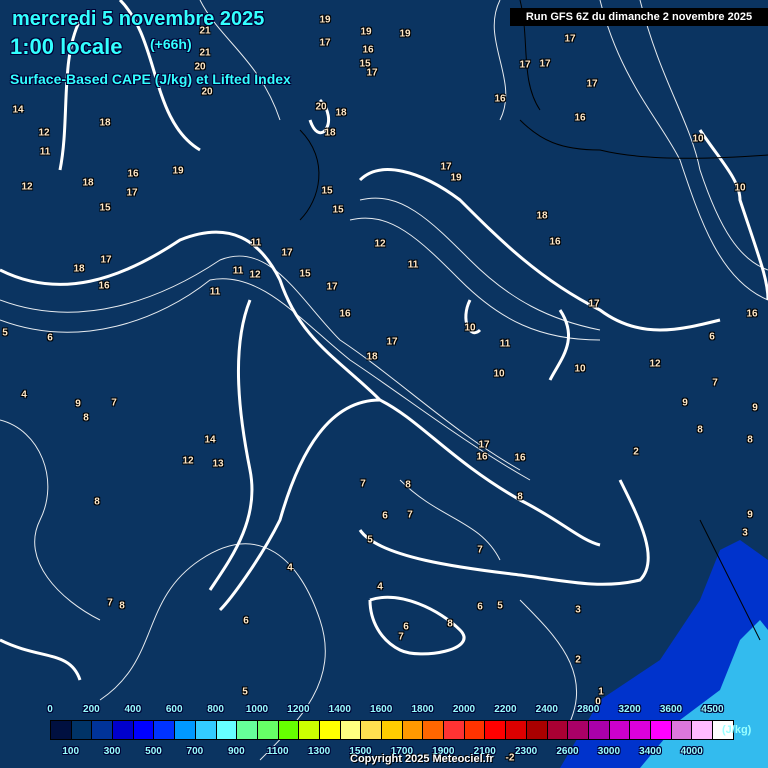 Image resolution: width=768 pixels, height=768 pixels. What do you see at coordinates (215, 709) in the screenshot?
I see `legend-label-top: 800` at bounding box center [215, 709].